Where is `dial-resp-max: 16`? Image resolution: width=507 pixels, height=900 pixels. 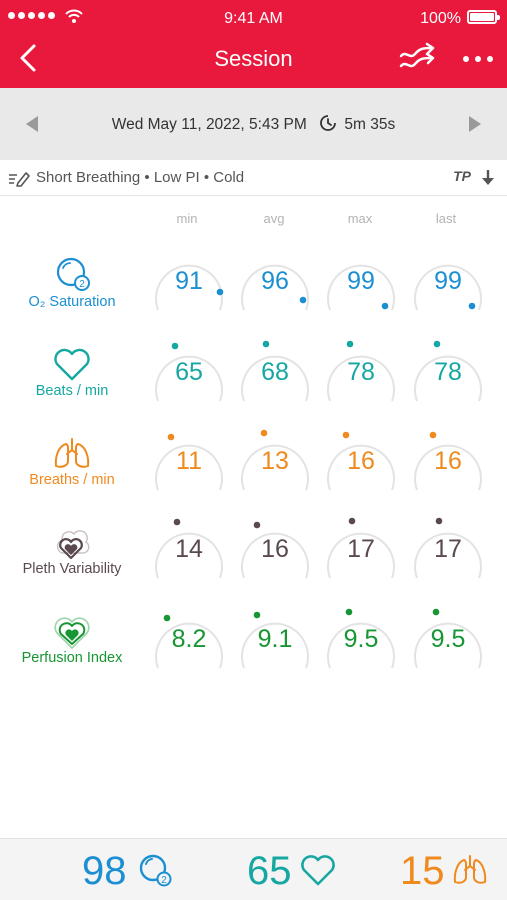 dial-resp-max: 16 is located at coordinates (361, 466).